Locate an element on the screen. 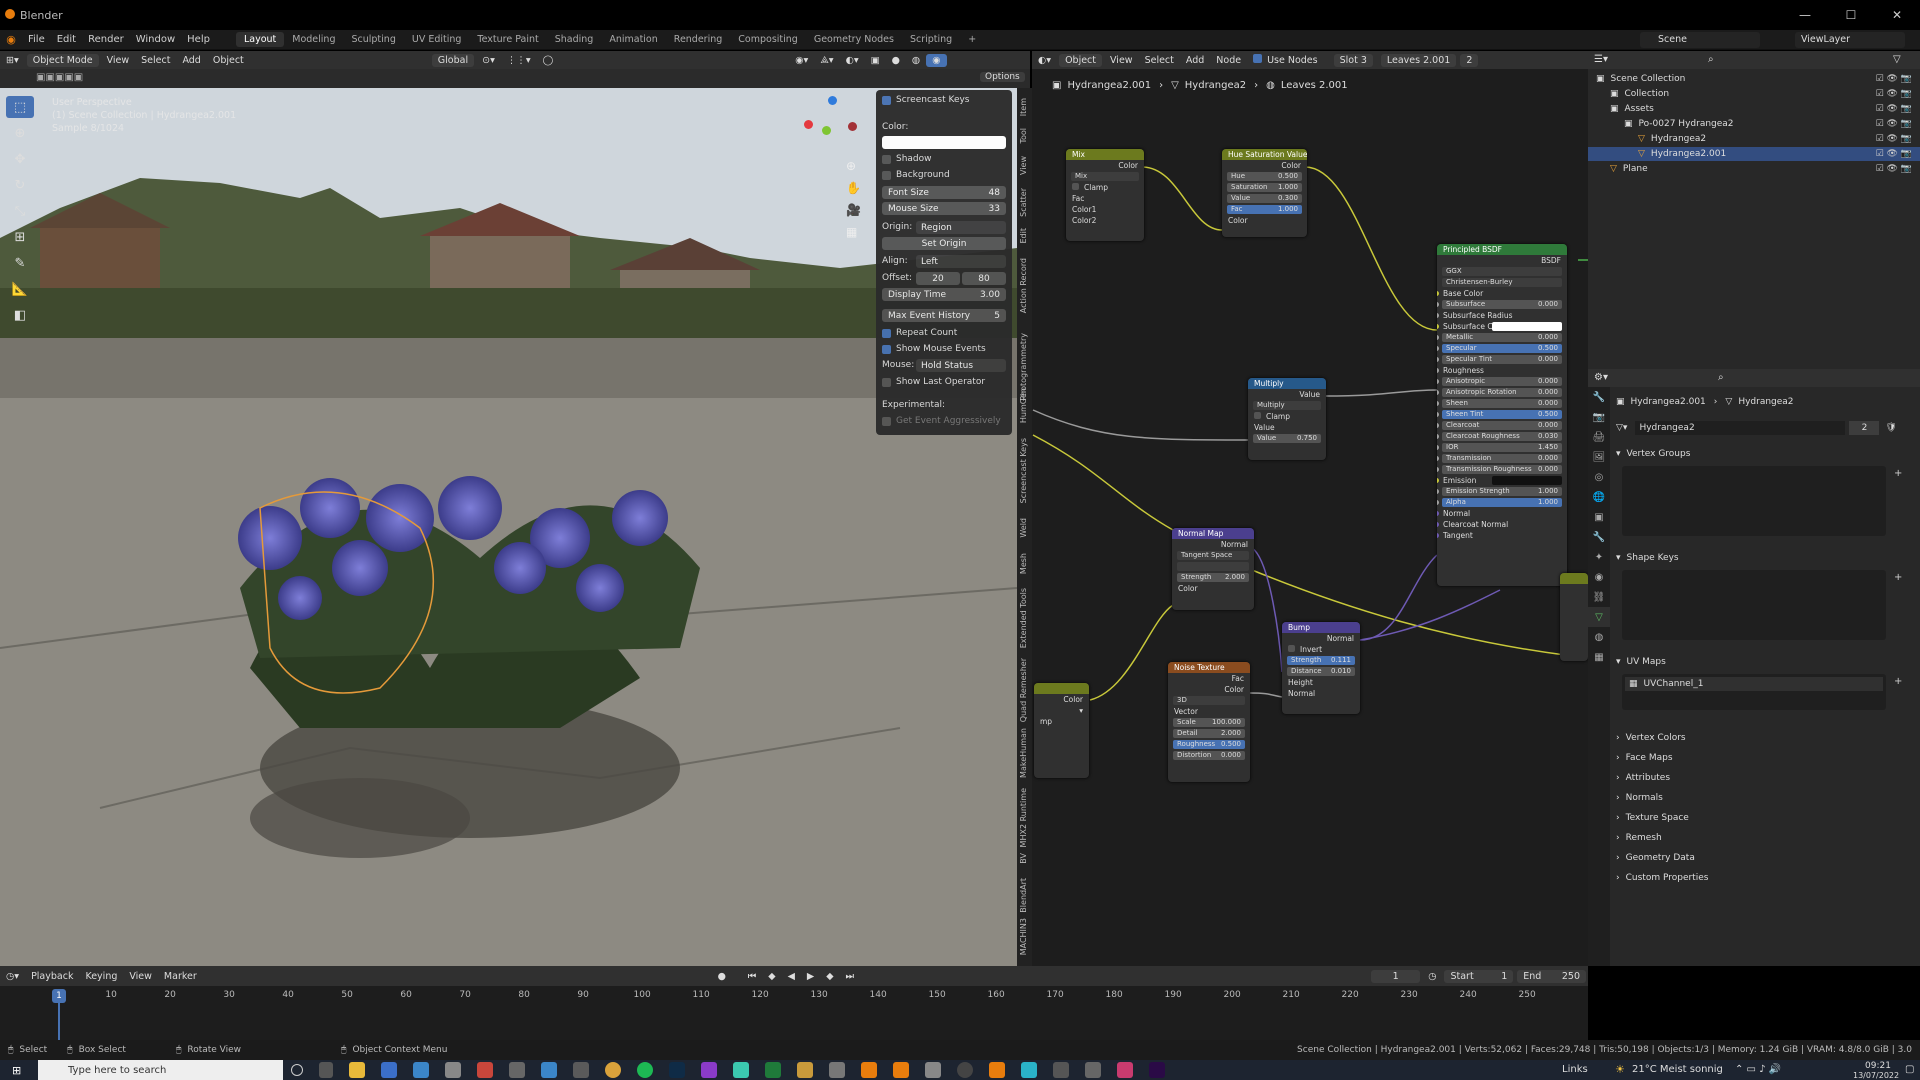 The image size is (1920, 1080). data-tab-icon: ▽ is located at coordinates (1599, 617).